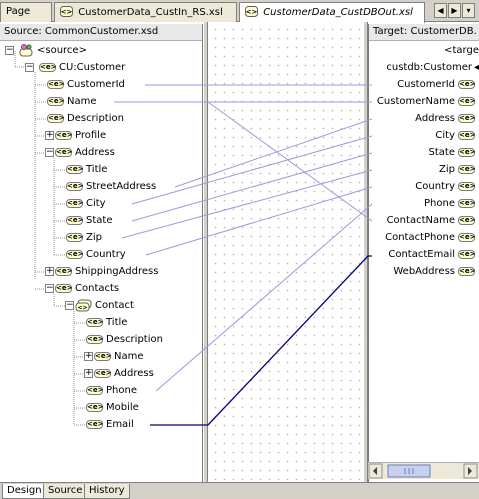 This screenshot has height=499, width=479. What do you see at coordinates (99, 305) in the screenshot?
I see `tree-node-contact: − <> Contact` at bounding box center [99, 305].